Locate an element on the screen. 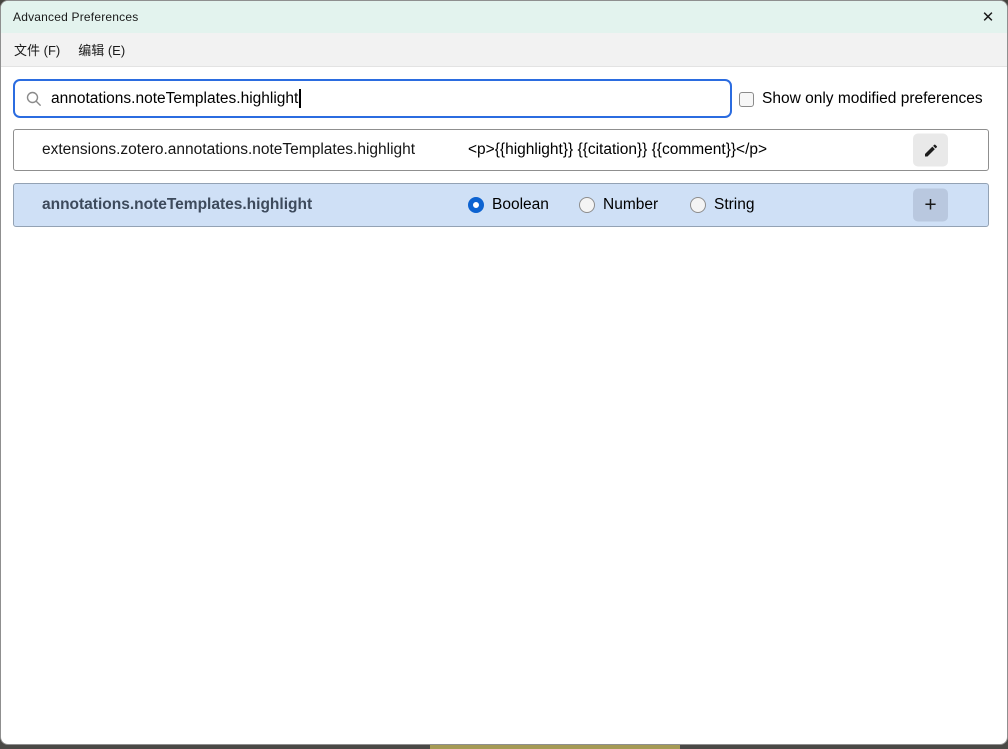 This screenshot has height=749, width=1008. show-only-modified-checkbox is located at coordinates (746, 99).